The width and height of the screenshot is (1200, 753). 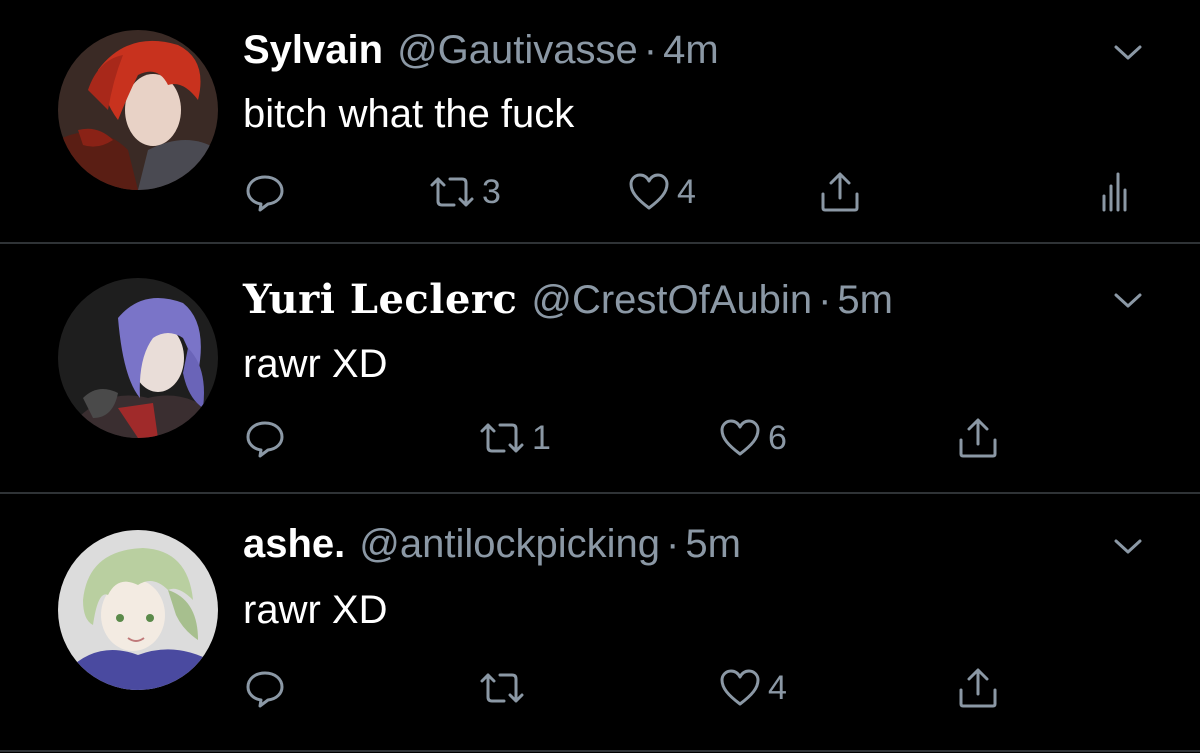 I want to click on user-handle: @CrestOfAubin, so click(x=671, y=300).